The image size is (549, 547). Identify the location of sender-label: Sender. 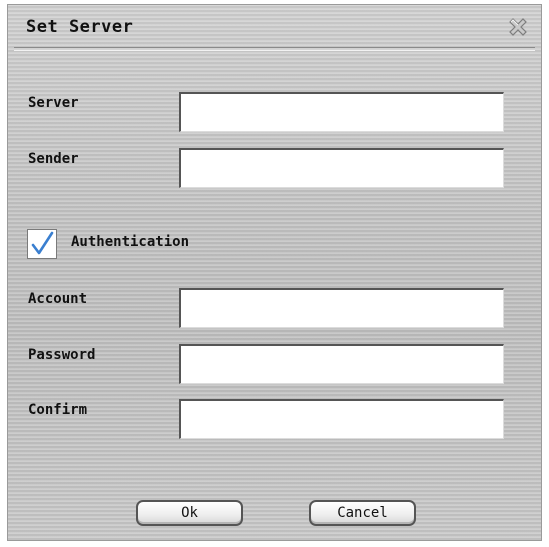
(53, 159).